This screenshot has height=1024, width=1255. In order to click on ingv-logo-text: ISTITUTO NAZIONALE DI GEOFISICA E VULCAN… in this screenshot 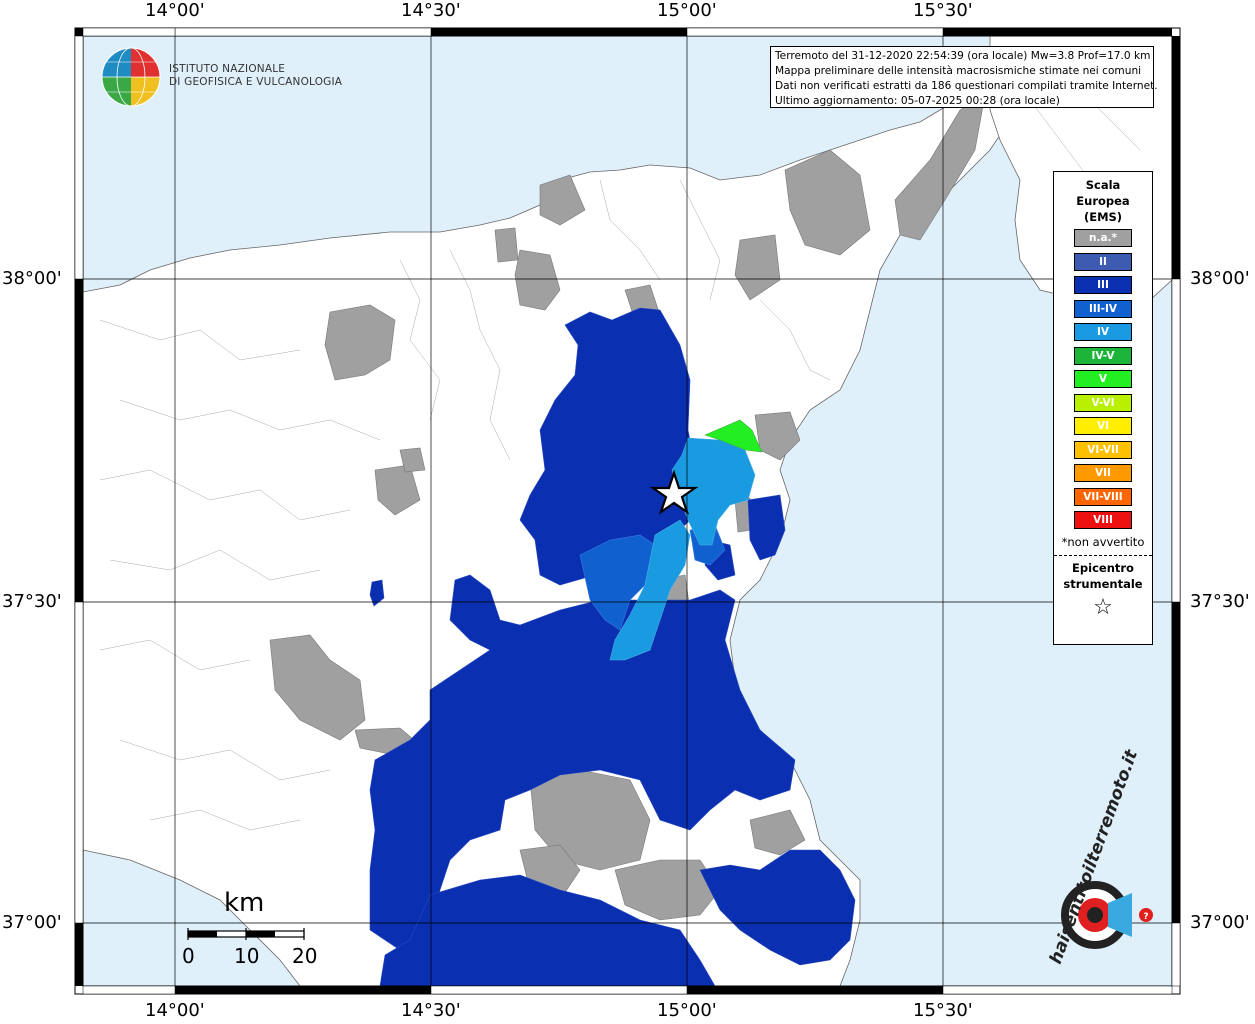, I will do `click(255, 76)`.